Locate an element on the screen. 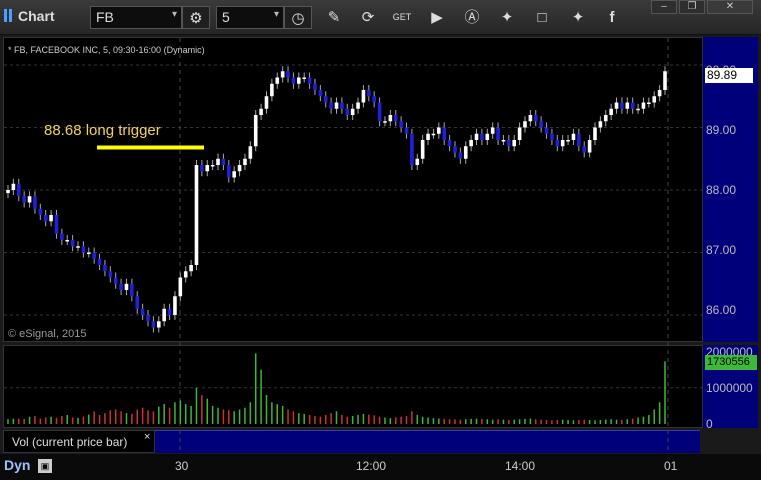 This screenshot has height=480, width=761. dynamic-lock-icon: ▣ is located at coordinates (45, 466).